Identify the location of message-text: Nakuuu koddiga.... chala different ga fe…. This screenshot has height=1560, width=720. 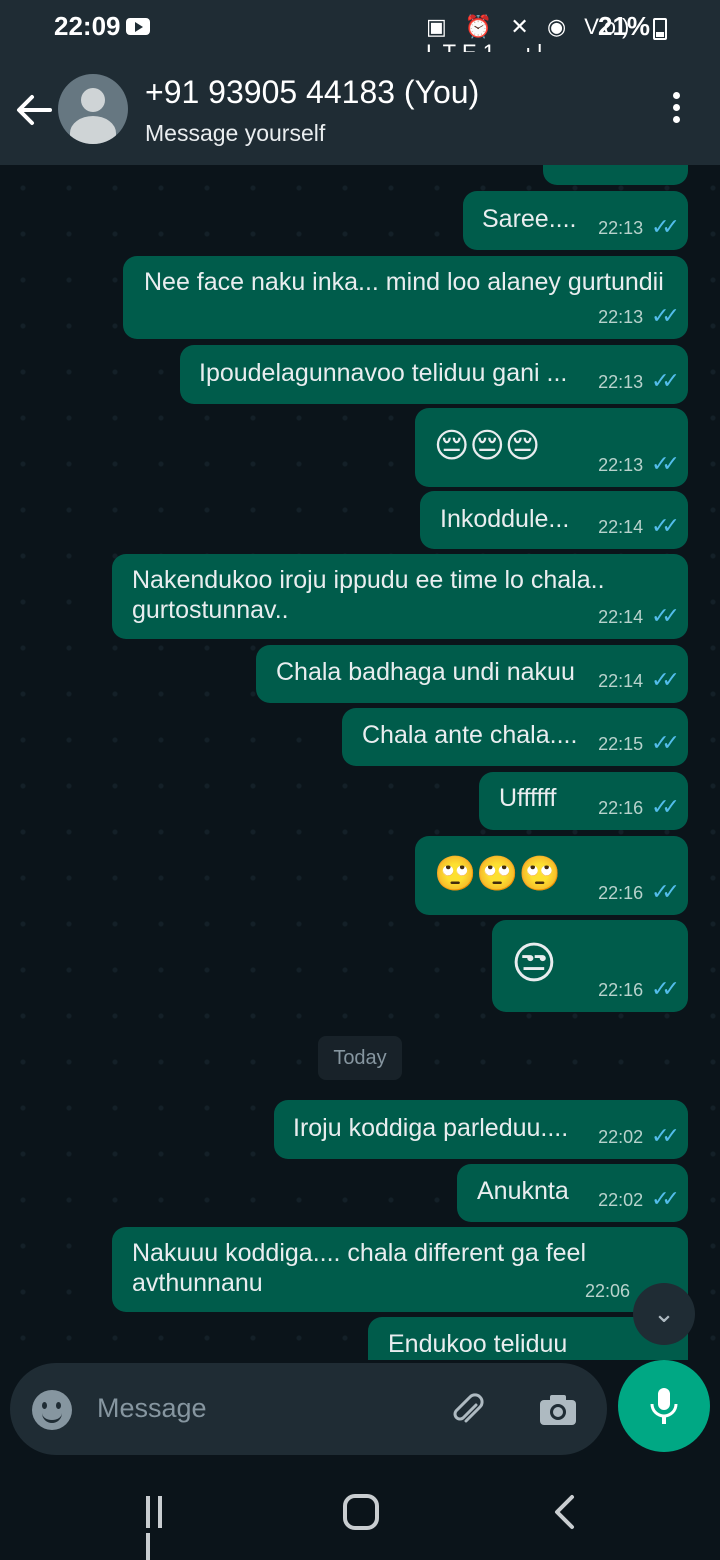
(359, 1253).